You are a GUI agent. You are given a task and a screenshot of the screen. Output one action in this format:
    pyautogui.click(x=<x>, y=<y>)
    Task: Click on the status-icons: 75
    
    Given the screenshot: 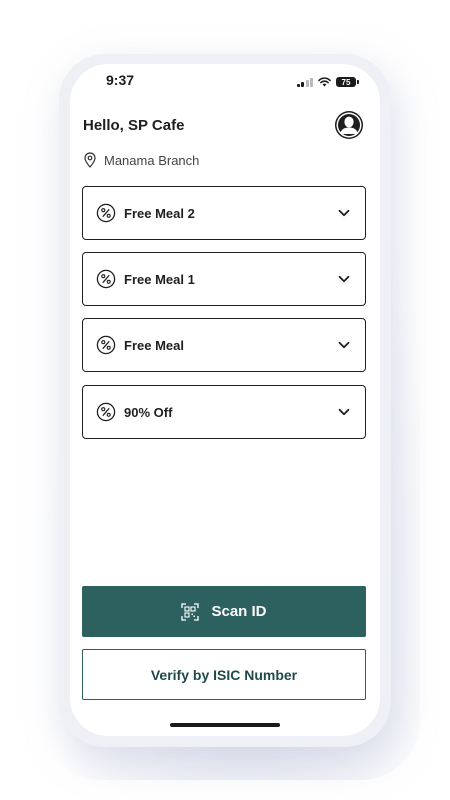 What is the action you would take?
    pyautogui.click(x=327, y=82)
    